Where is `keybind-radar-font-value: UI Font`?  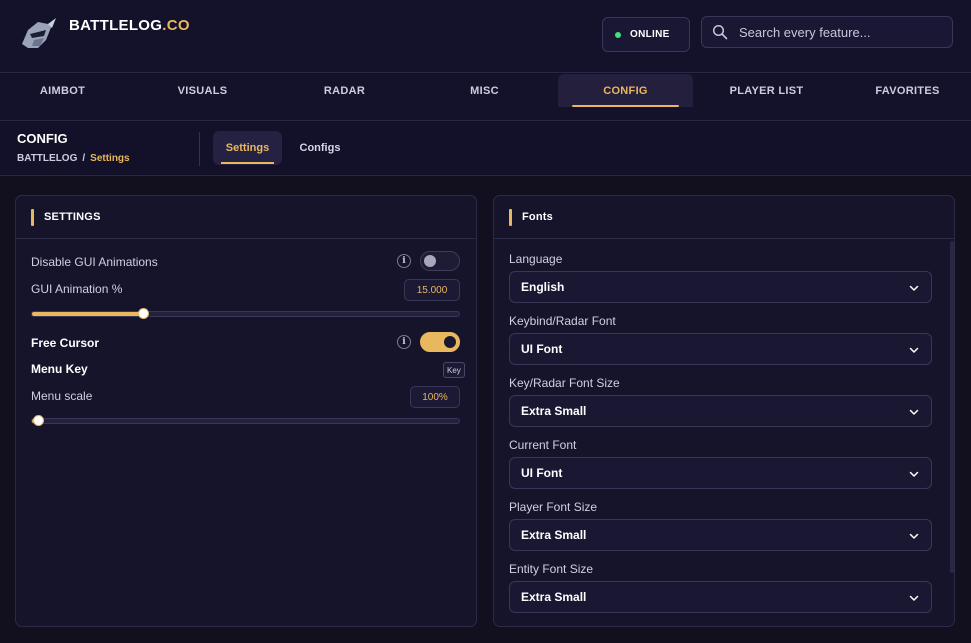 keybind-radar-font-value: UI Font is located at coordinates (542, 349).